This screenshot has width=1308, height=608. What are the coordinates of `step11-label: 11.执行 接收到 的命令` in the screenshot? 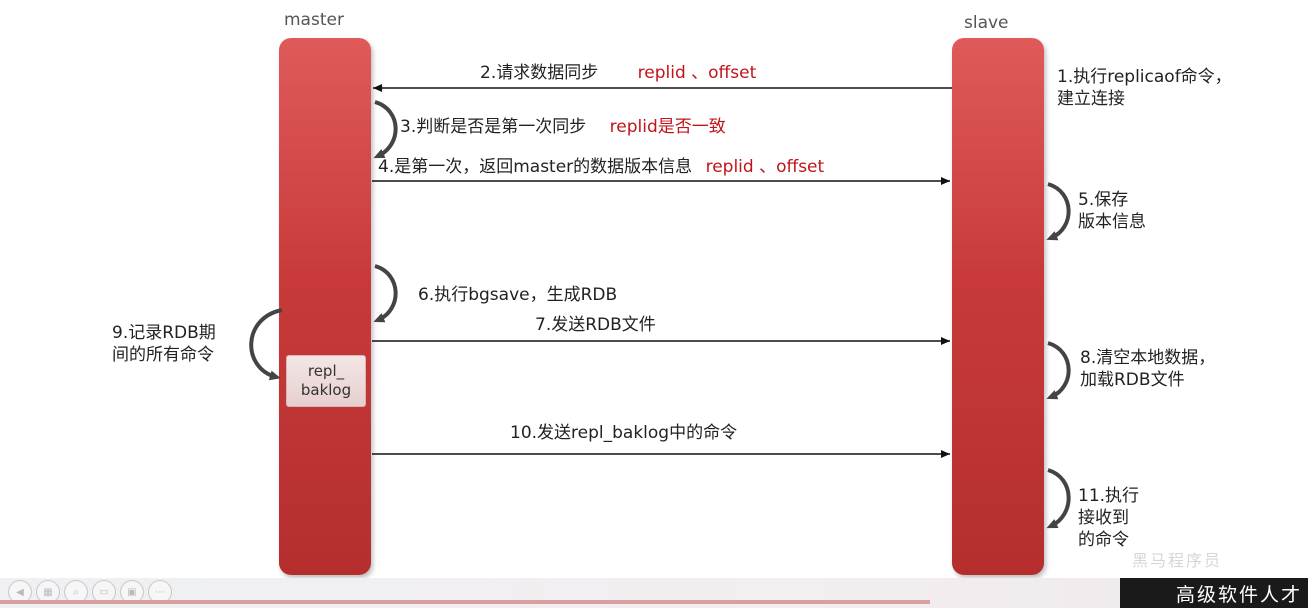 It's located at (1108, 518).